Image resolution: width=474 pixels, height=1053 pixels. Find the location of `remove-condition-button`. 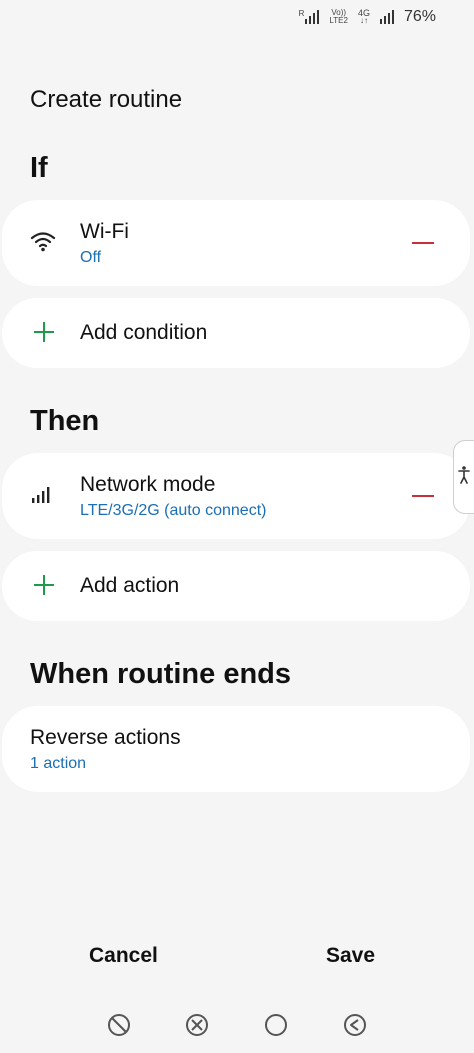

remove-condition-button is located at coordinates (423, 243).